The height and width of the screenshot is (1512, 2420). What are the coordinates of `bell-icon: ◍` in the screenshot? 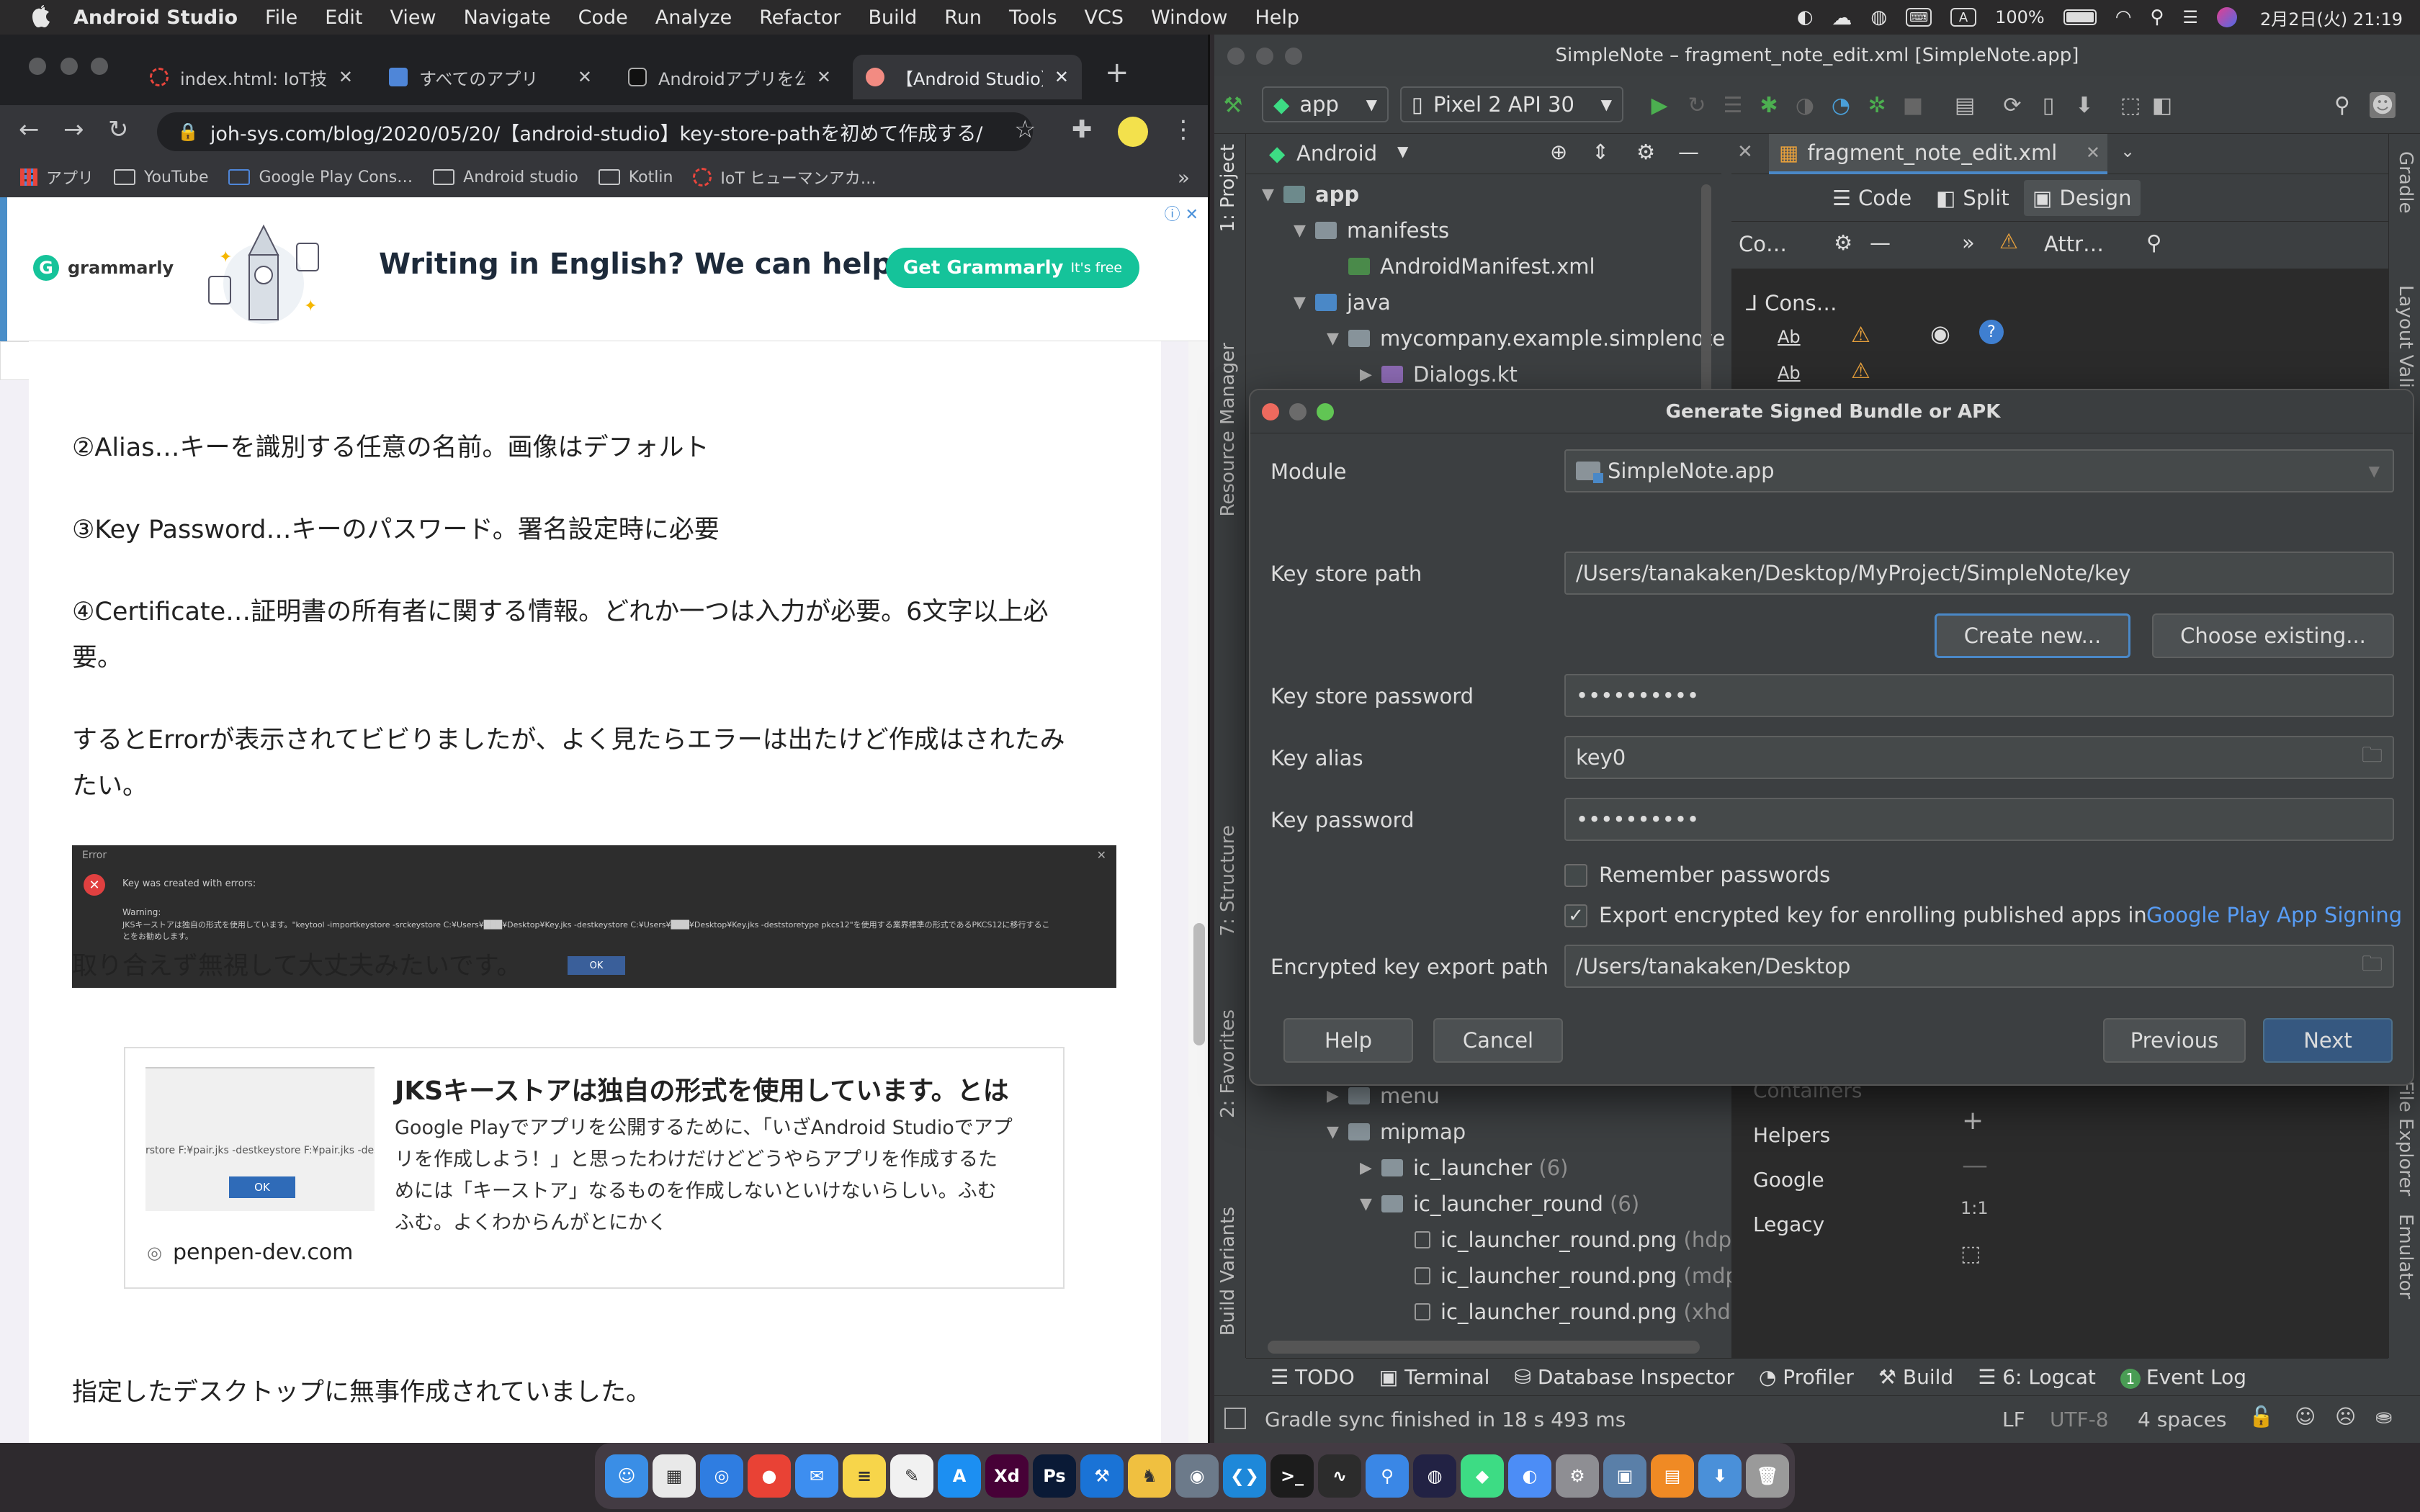 It's located at (1878, 17).